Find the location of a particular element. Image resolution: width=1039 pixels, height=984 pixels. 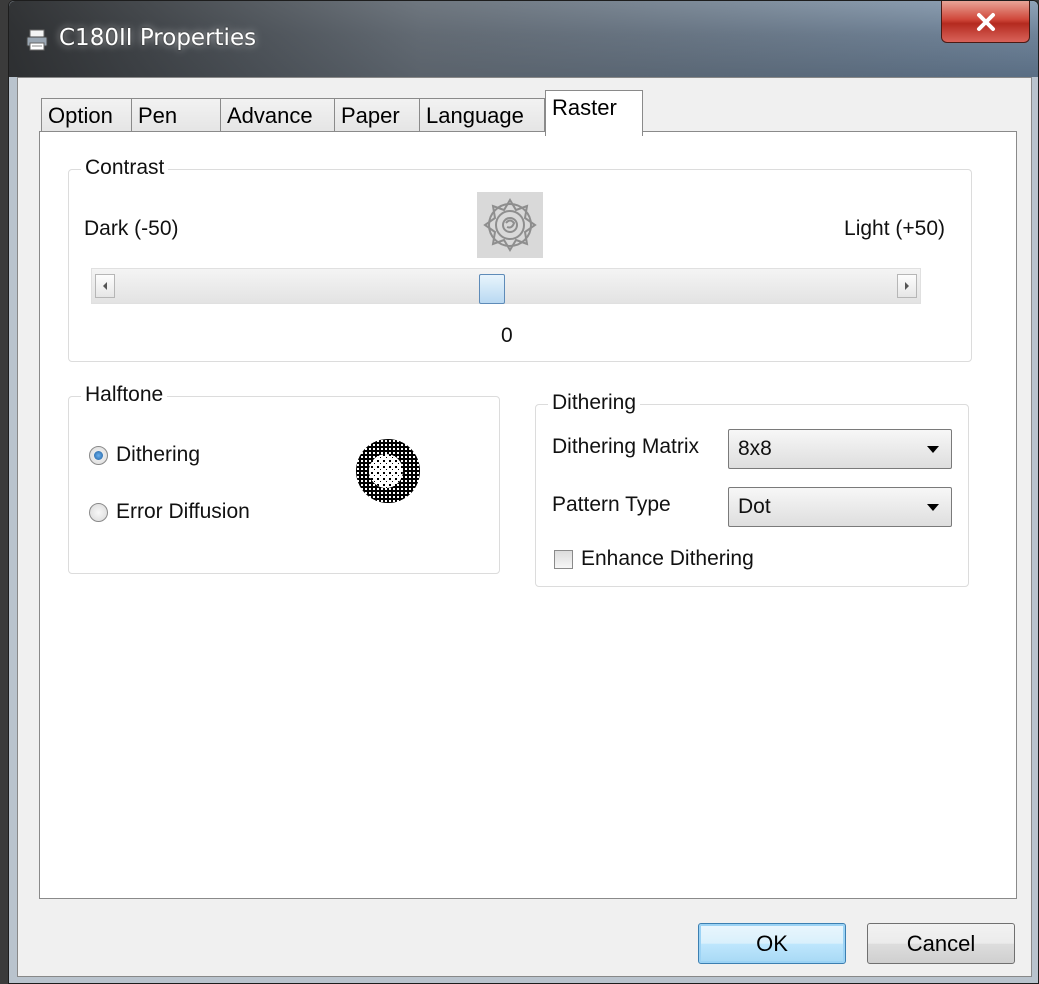

ok-button: OK is located at coordinates (772, 943).